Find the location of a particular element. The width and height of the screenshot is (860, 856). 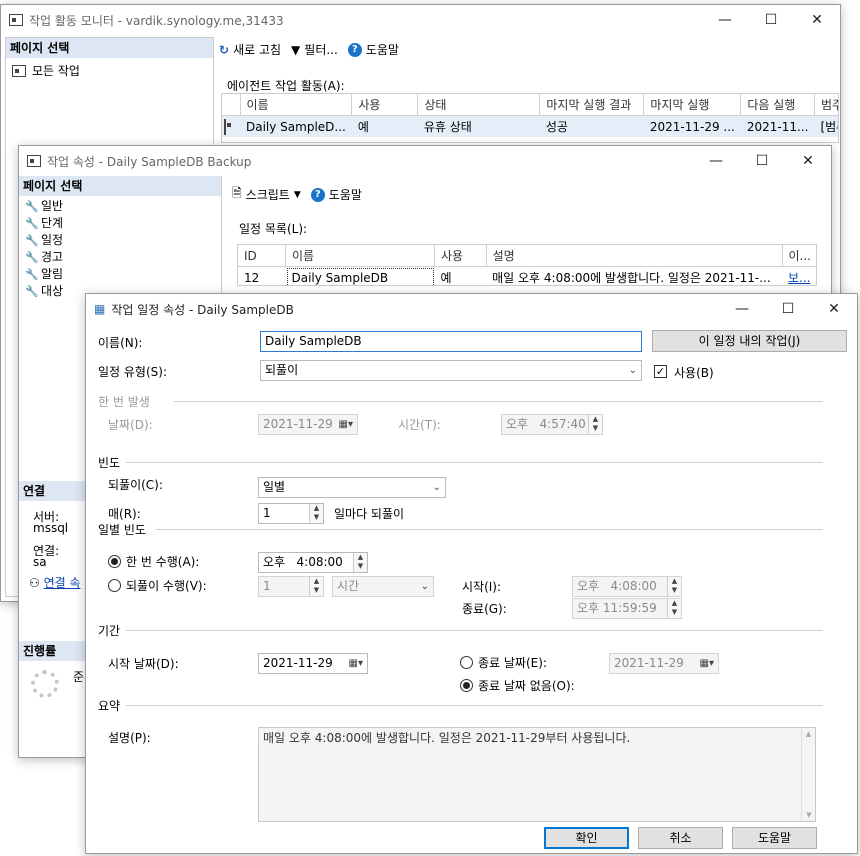

daily-divider is located at coordinates (489, 529).